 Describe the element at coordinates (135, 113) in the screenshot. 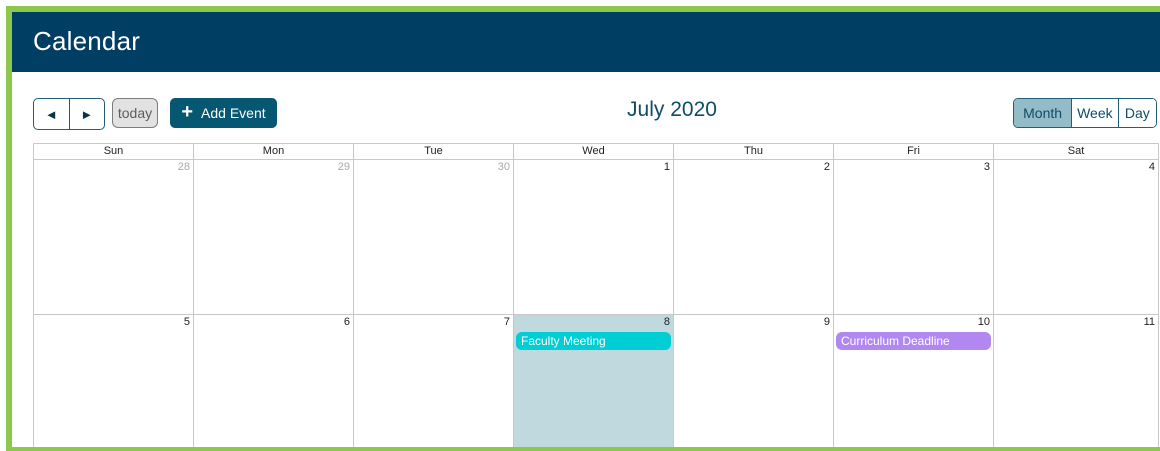

I see `today-button: today` at that location.